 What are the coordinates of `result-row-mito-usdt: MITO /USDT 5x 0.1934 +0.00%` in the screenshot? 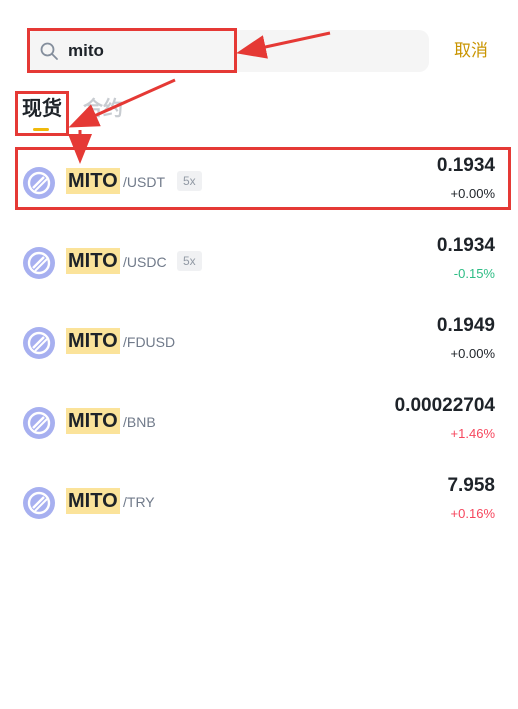 It's located at (259, 185).